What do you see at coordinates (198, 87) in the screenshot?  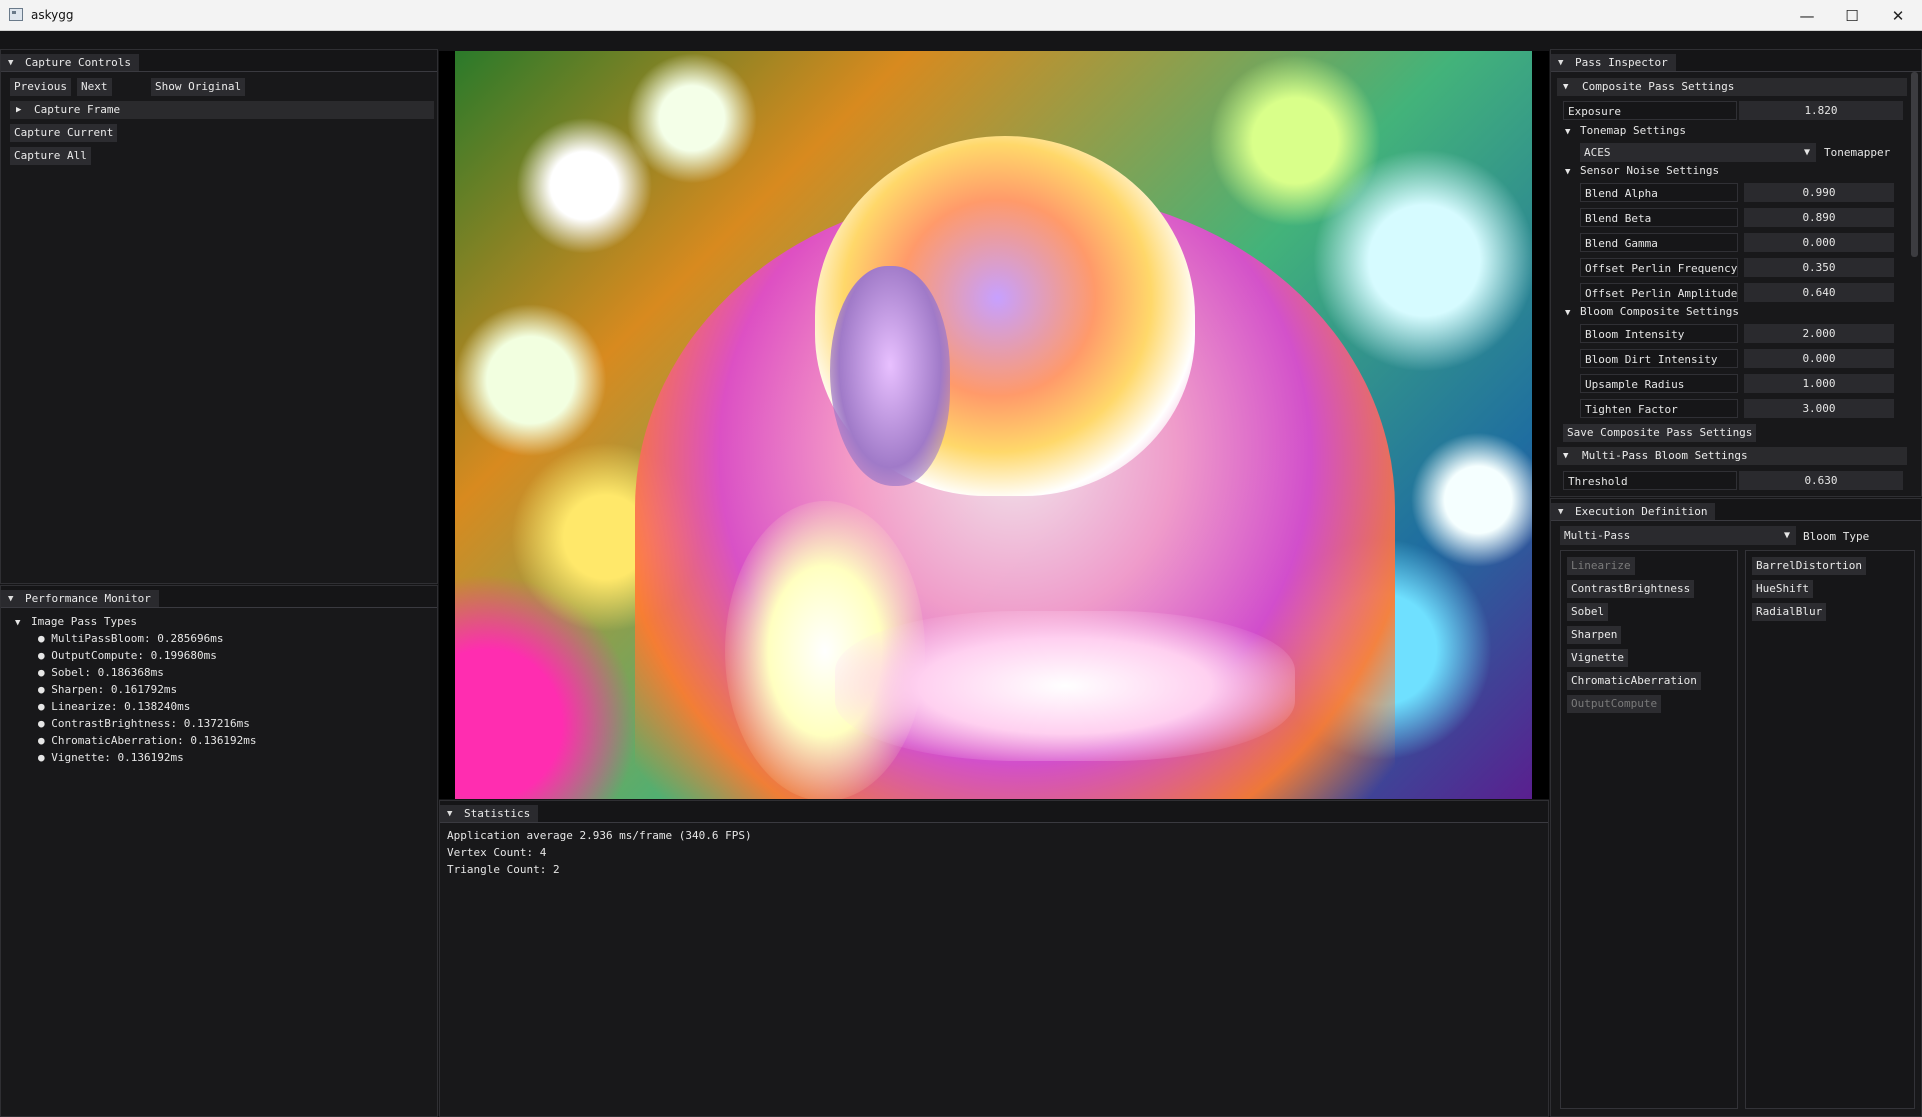 I see `show-original-button: Show Original` at bounding box center [198, 87].